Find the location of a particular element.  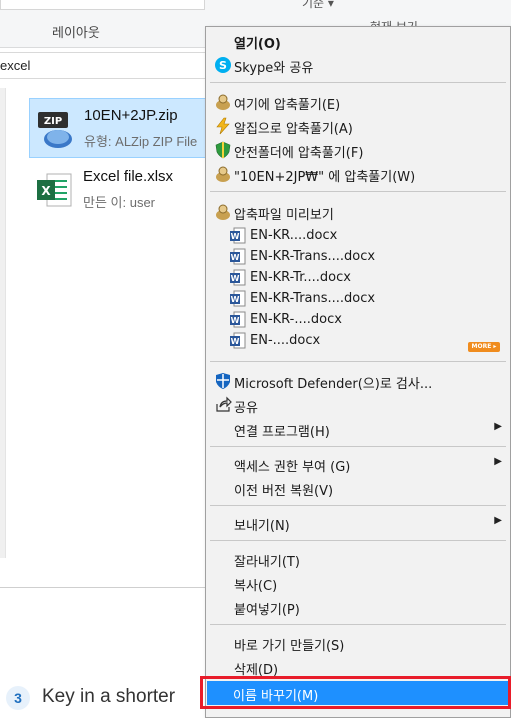

defender-shield-icon is located at coordinates (223, 381).